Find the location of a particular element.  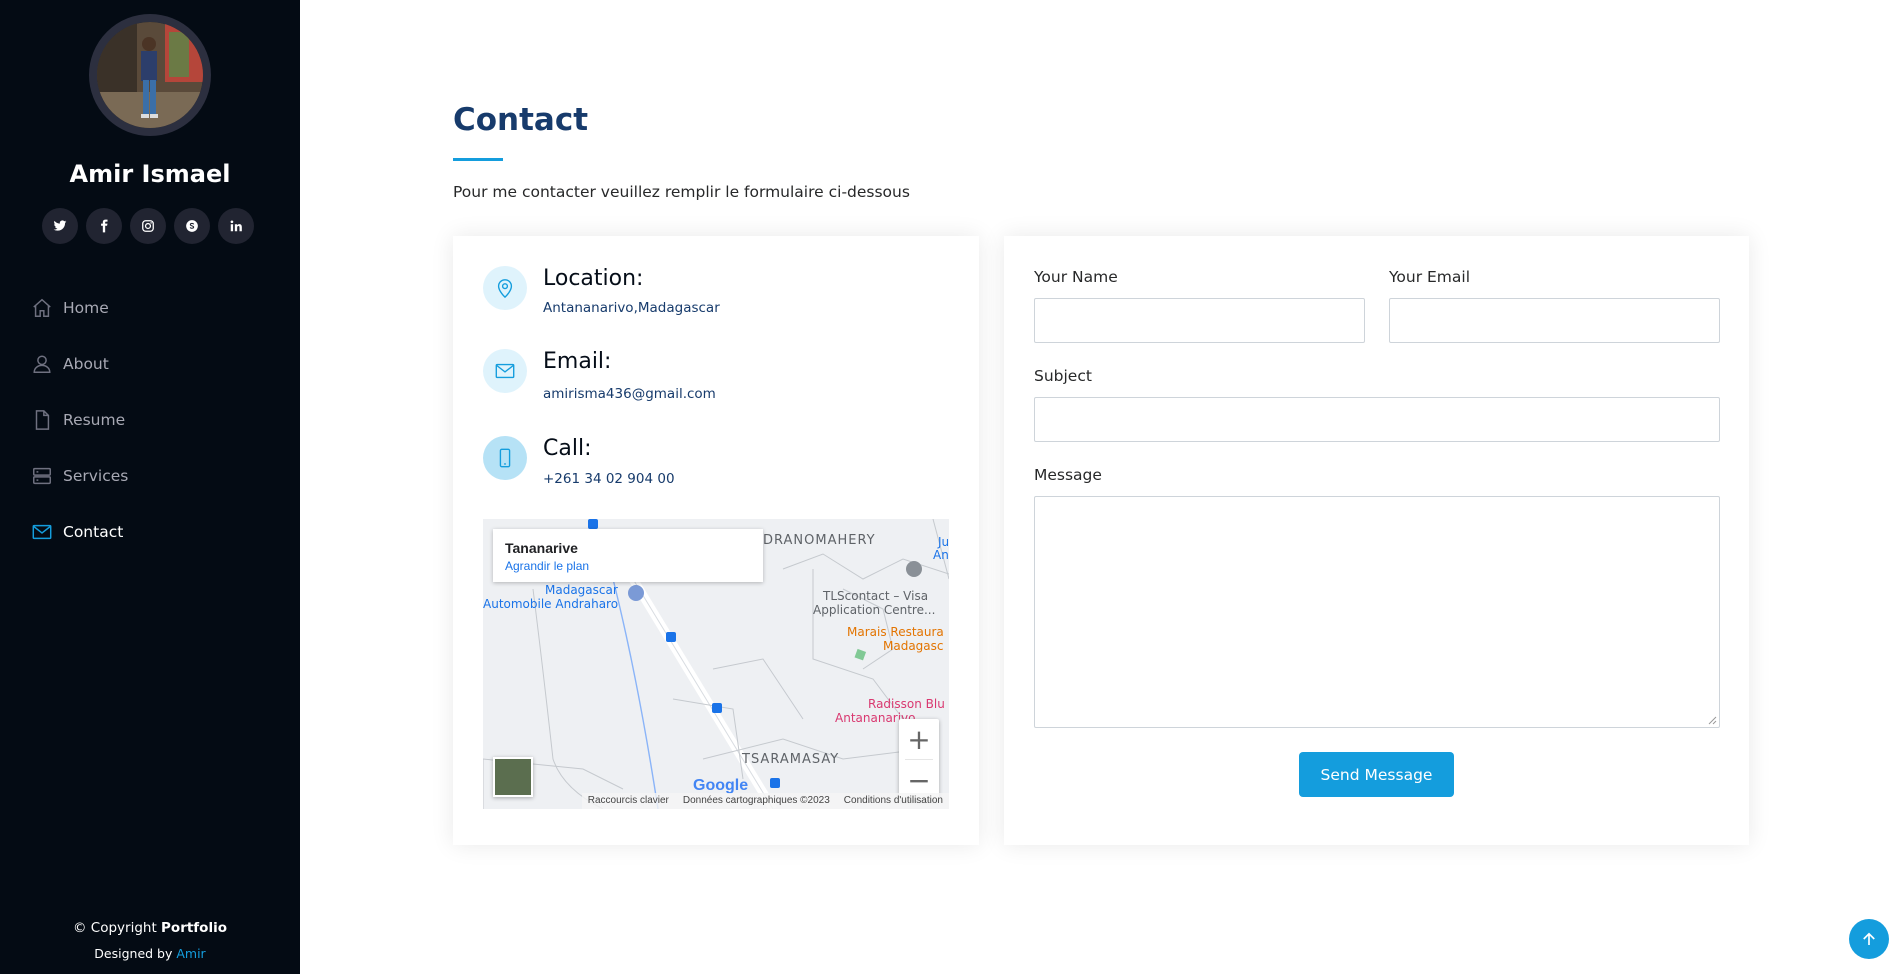

nav-item-label: Services is located at coordinates (96, 476).